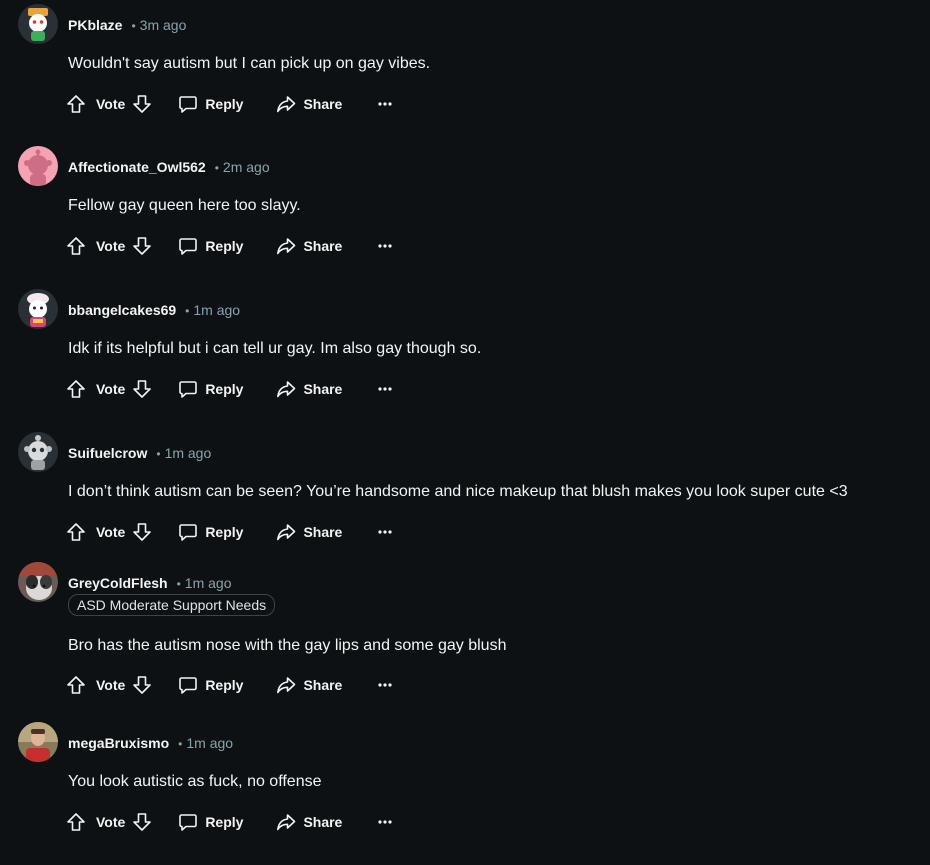 Image resolution: width=930 pixels, height=865 pixels. Describe the element at coordinates (184, 205) in the screenshot. I see `comment-body: Fellow gay queen here too slayy.` at that location.